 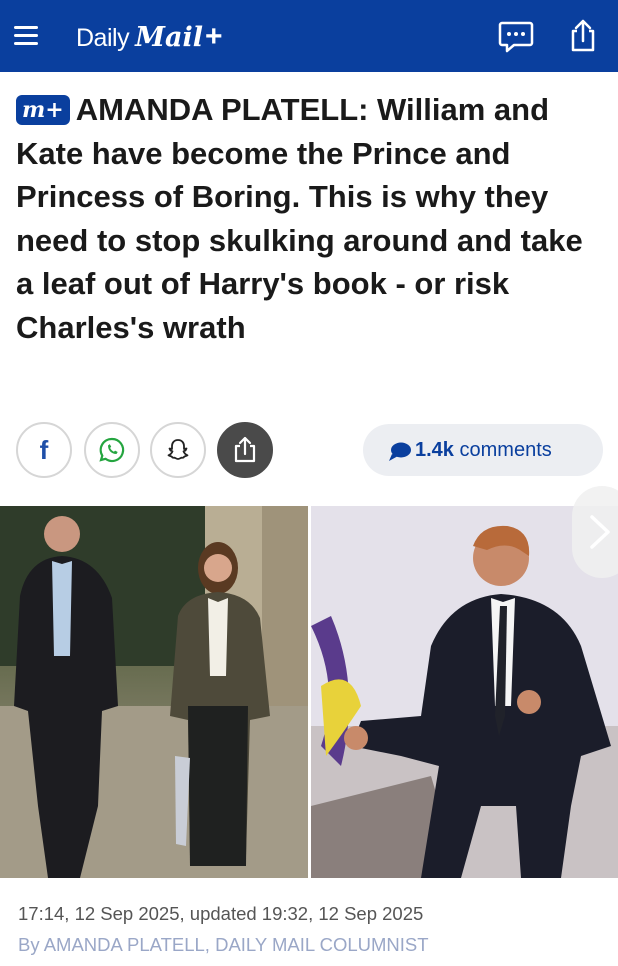 I want to click on byline-prefix: By, so click(x=29, y=944).